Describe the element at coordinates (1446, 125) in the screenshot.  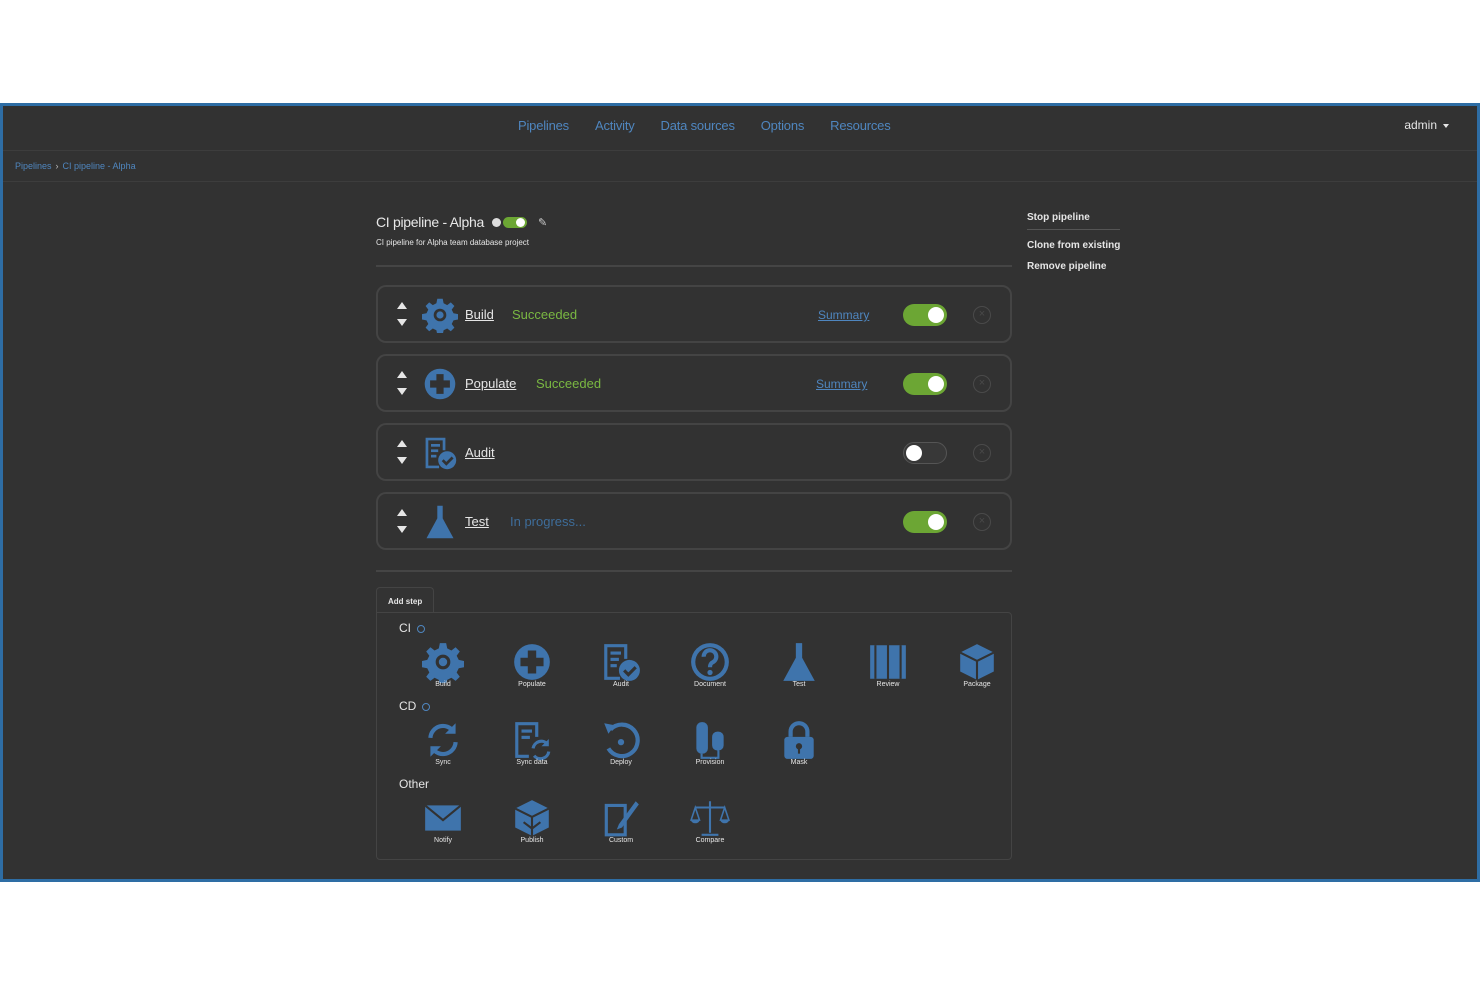
I see `caret-down-icon` at that location.